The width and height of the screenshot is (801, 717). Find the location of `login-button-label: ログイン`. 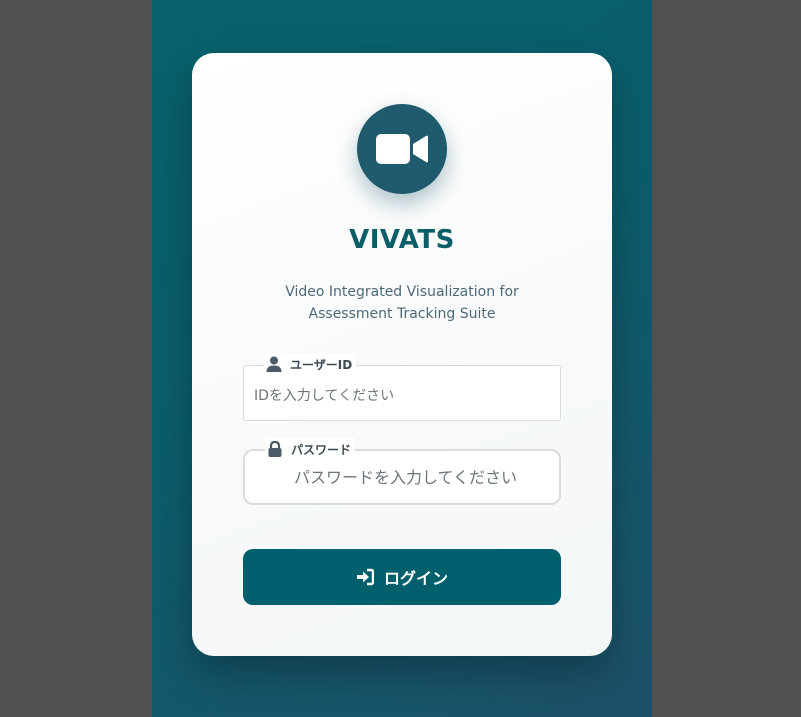

login-button-label: ログイン is located at coordinates (415, 578).